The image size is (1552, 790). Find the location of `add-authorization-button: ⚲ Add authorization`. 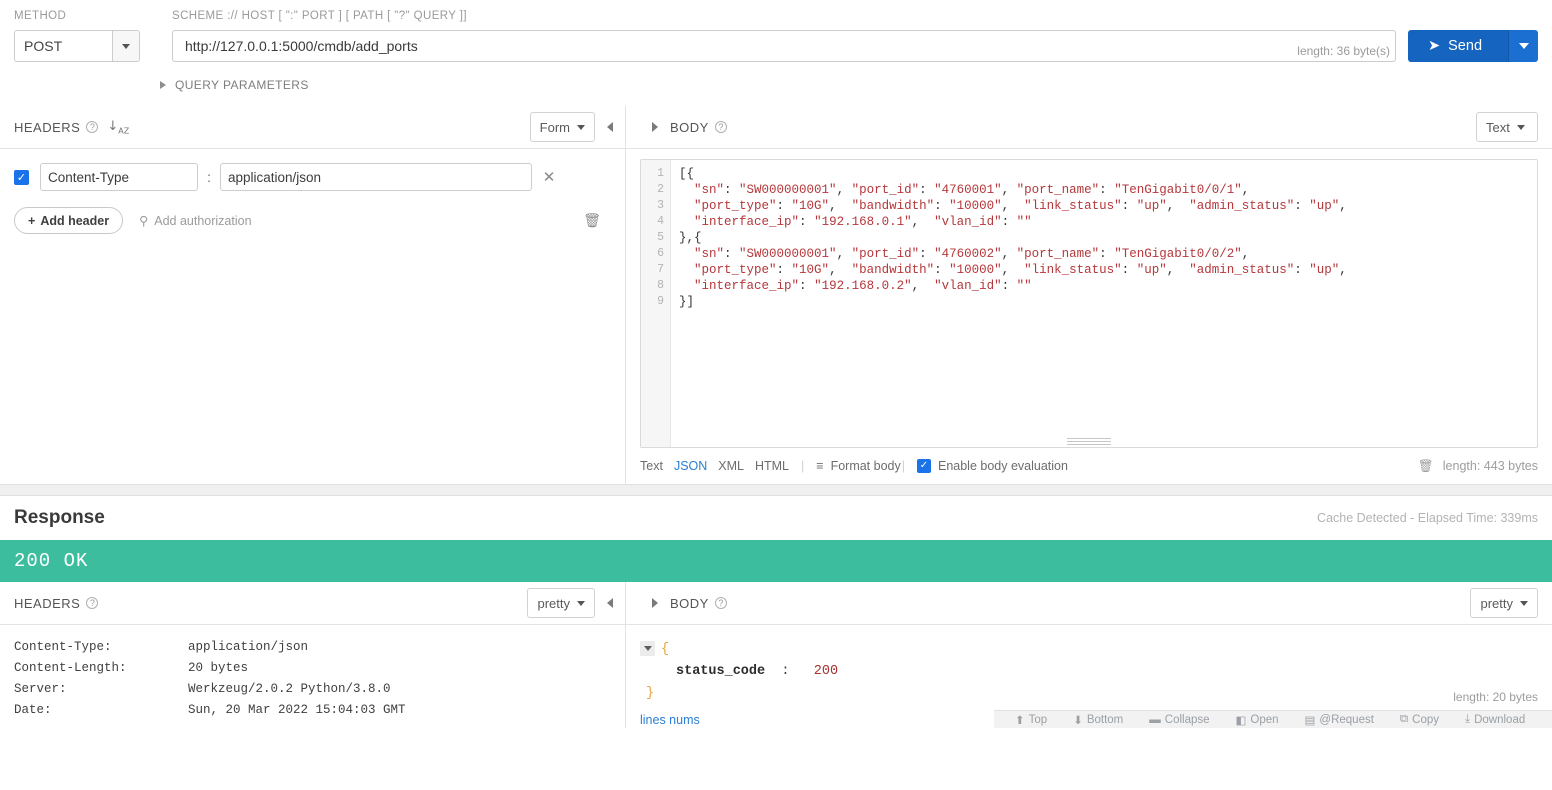

add-authorization-button: ⚲ Add authorization is located at coordinates (195, 221).